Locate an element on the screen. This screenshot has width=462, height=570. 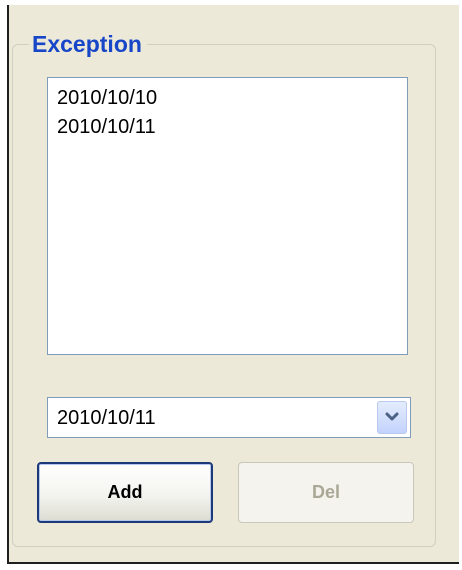
del-button: Del is located at coordinates (326, 492).